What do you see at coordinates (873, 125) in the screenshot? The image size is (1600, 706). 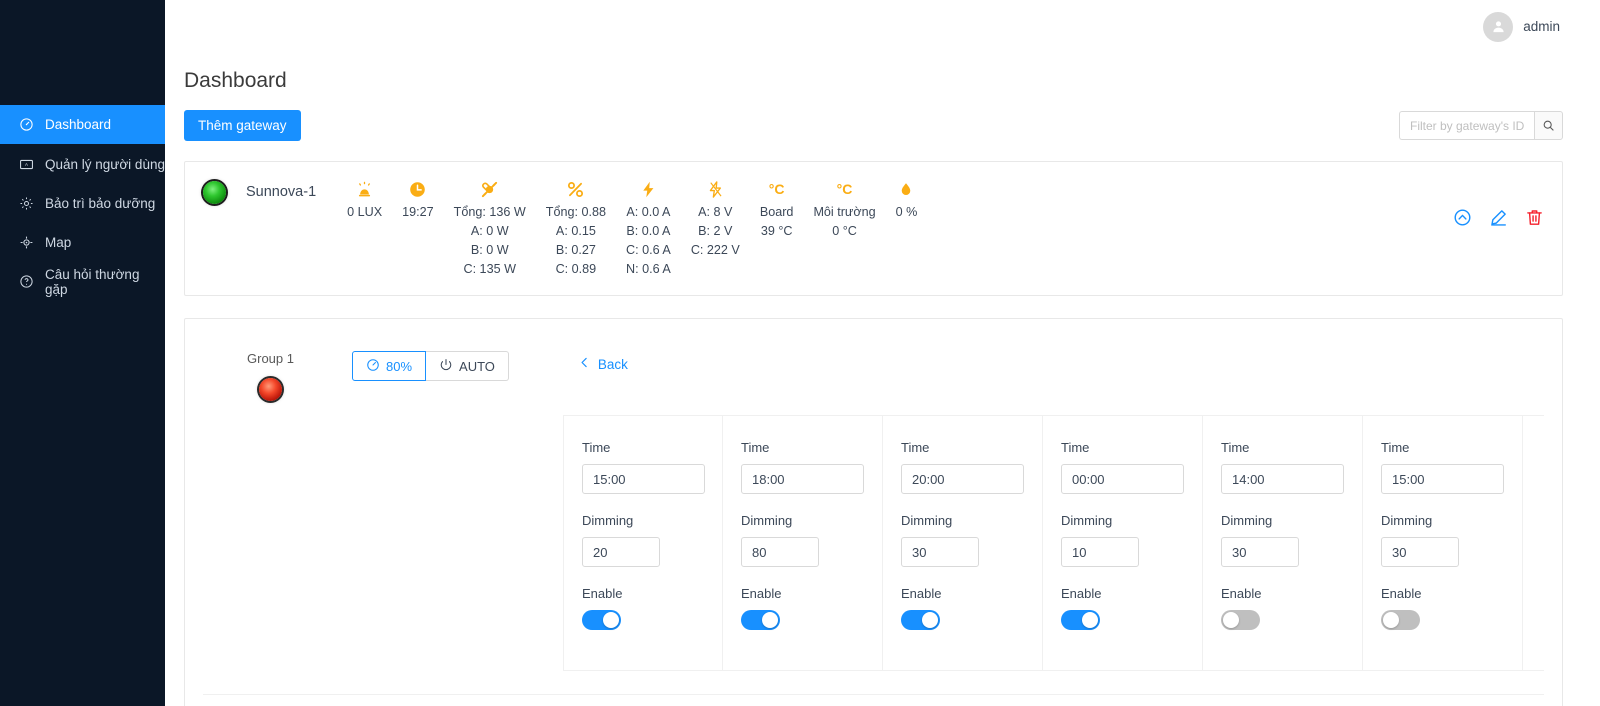 I see `toolbar: Thêm gateway` at bounding box center [873, 125].